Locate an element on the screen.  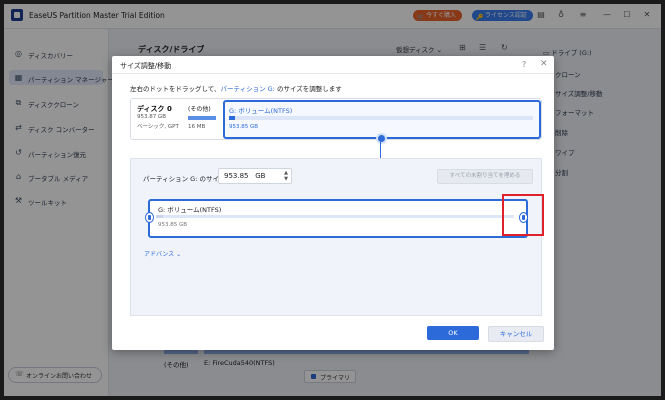
partition-size-label: パーティション G: のサイズ is located at coordinates (184, 179).